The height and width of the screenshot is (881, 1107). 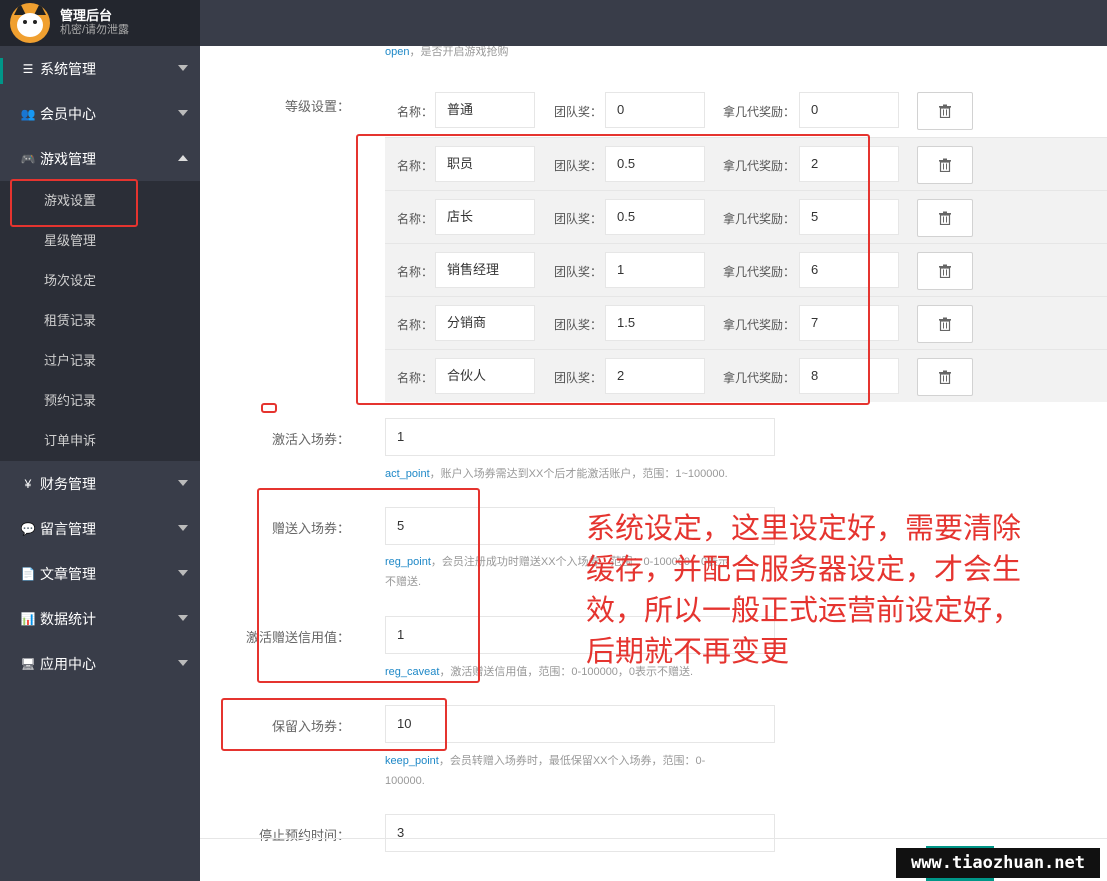 I want to click on monitor-icon: 🖥, so click(x=28, y=663).